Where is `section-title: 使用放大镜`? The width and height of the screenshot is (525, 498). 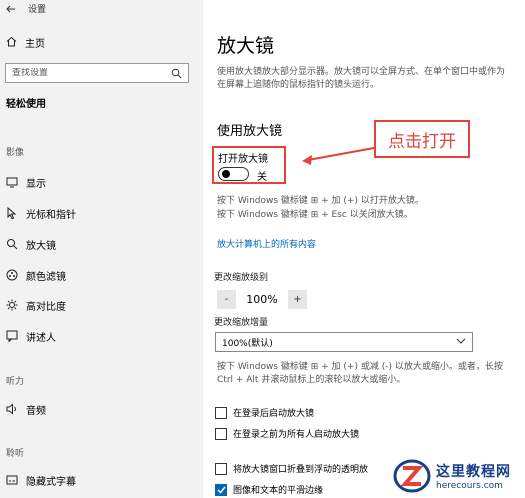 section-title: 使用放大镜 is located at coordinates (250, 131).